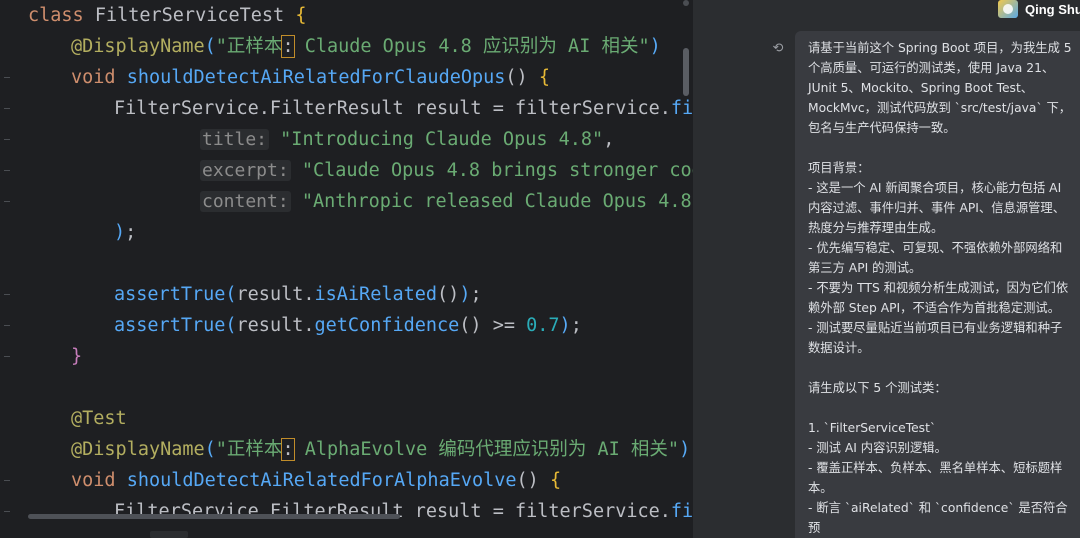 The image size is (1080, 538). Describe the element at coordinates (497, 201) in the screenshot. I see `code-token: "Anthropic released Claude Opus 4.8 w` at that location.